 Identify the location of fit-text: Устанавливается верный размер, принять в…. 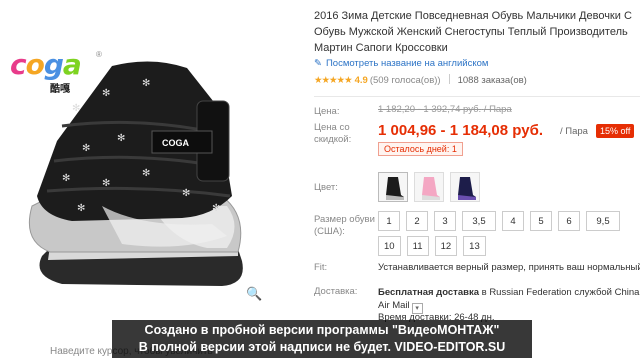
(509, 267).